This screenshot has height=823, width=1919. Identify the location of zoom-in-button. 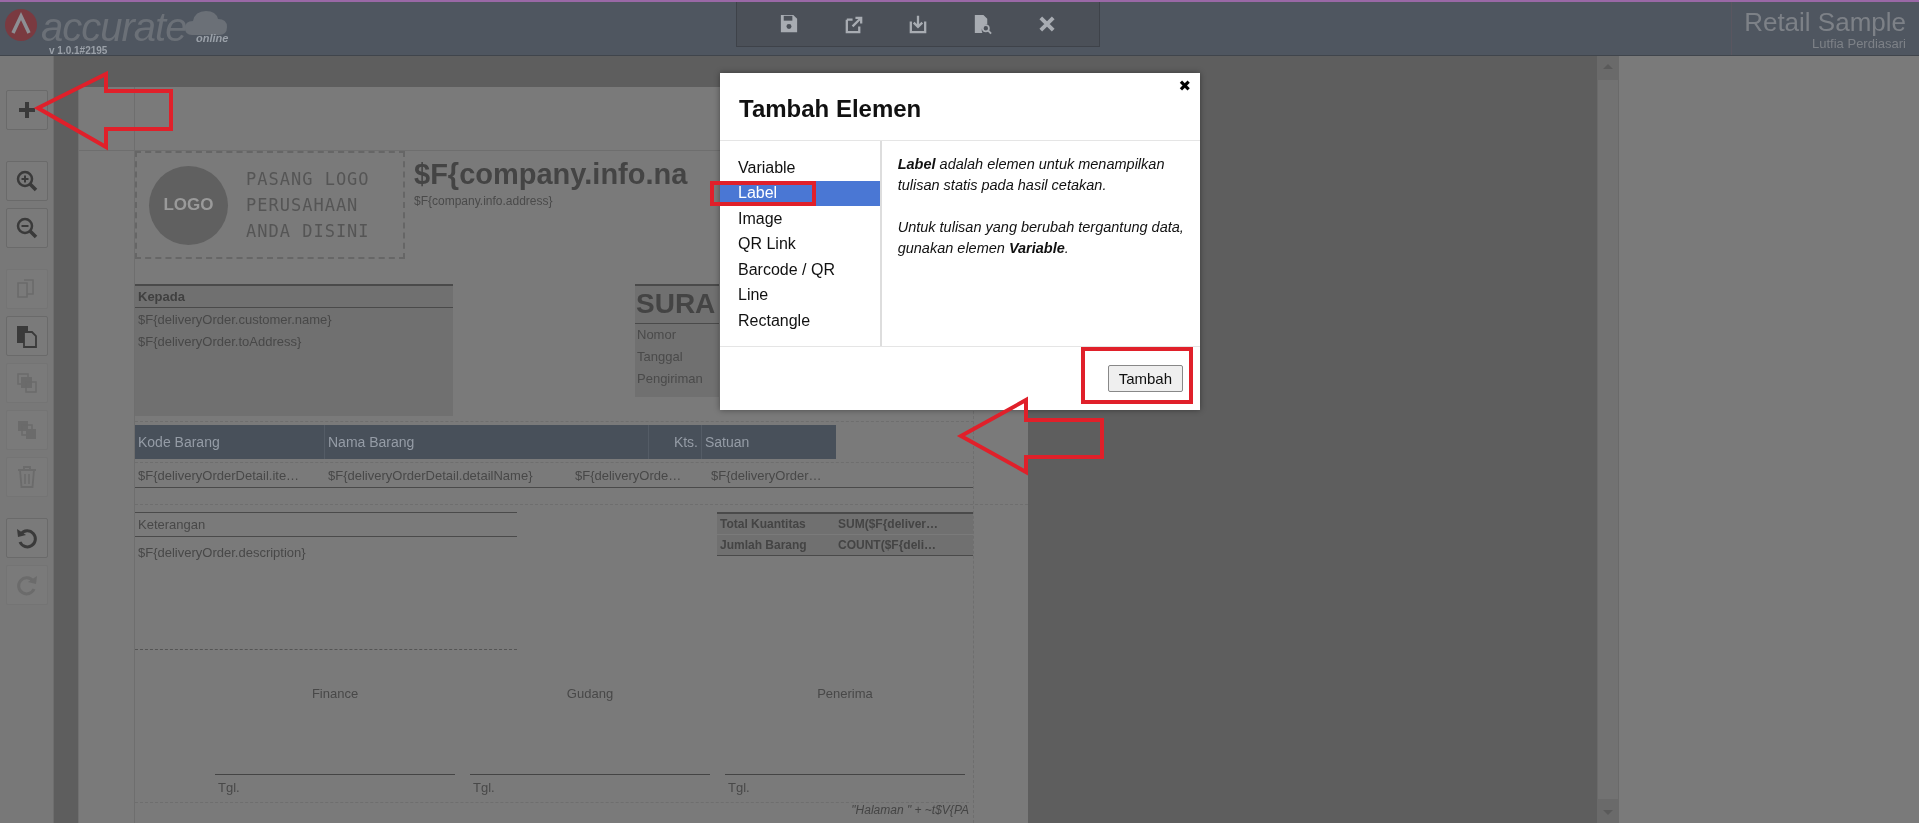
(26, 181).